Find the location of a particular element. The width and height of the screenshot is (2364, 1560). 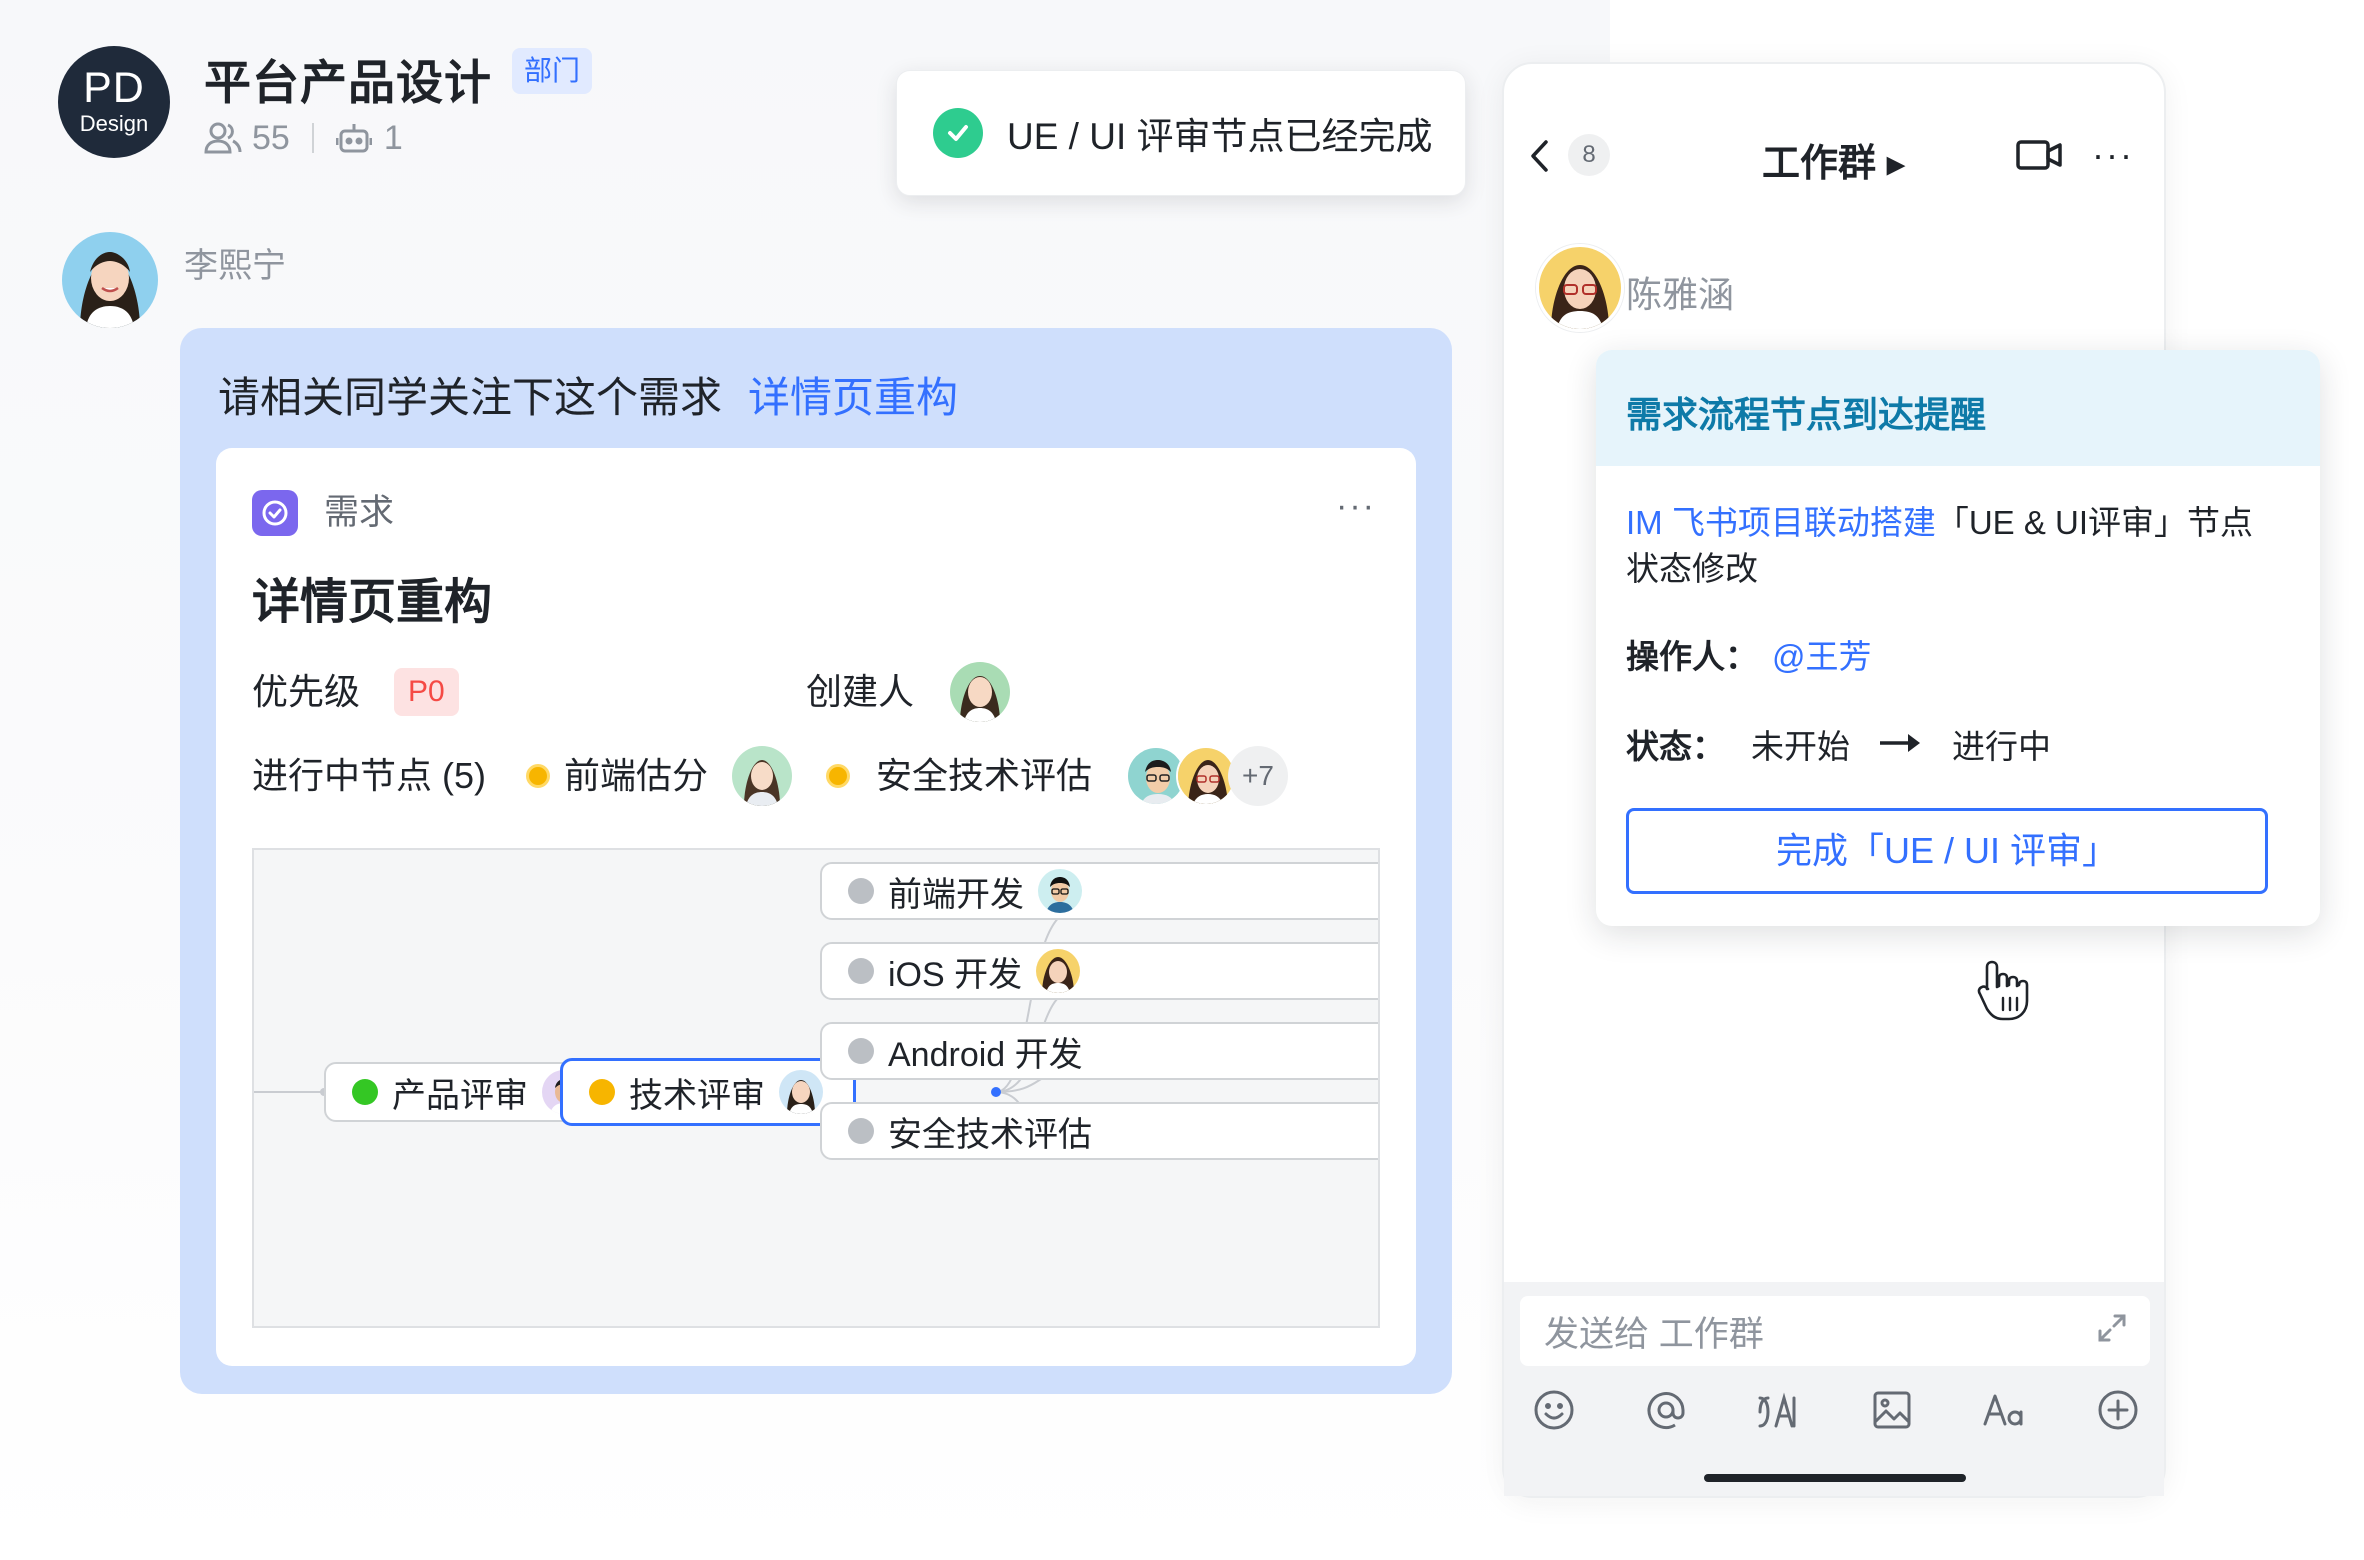

group-avatar-subtitle: Design is located at coordinates (114, 123).